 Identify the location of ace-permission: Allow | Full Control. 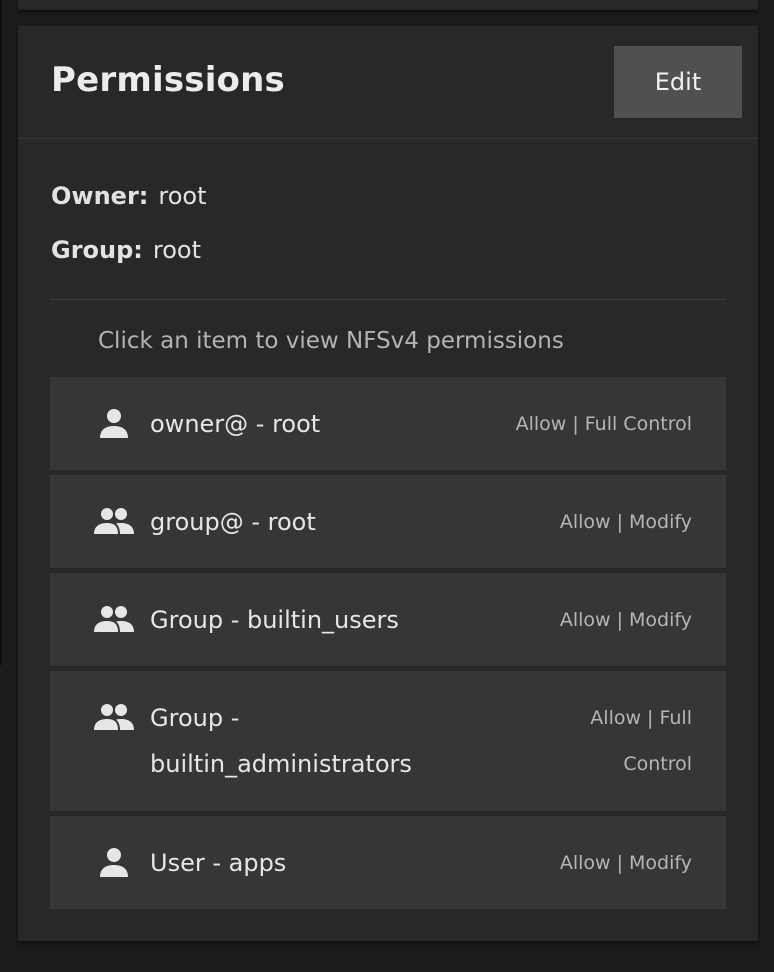
(603, 424).